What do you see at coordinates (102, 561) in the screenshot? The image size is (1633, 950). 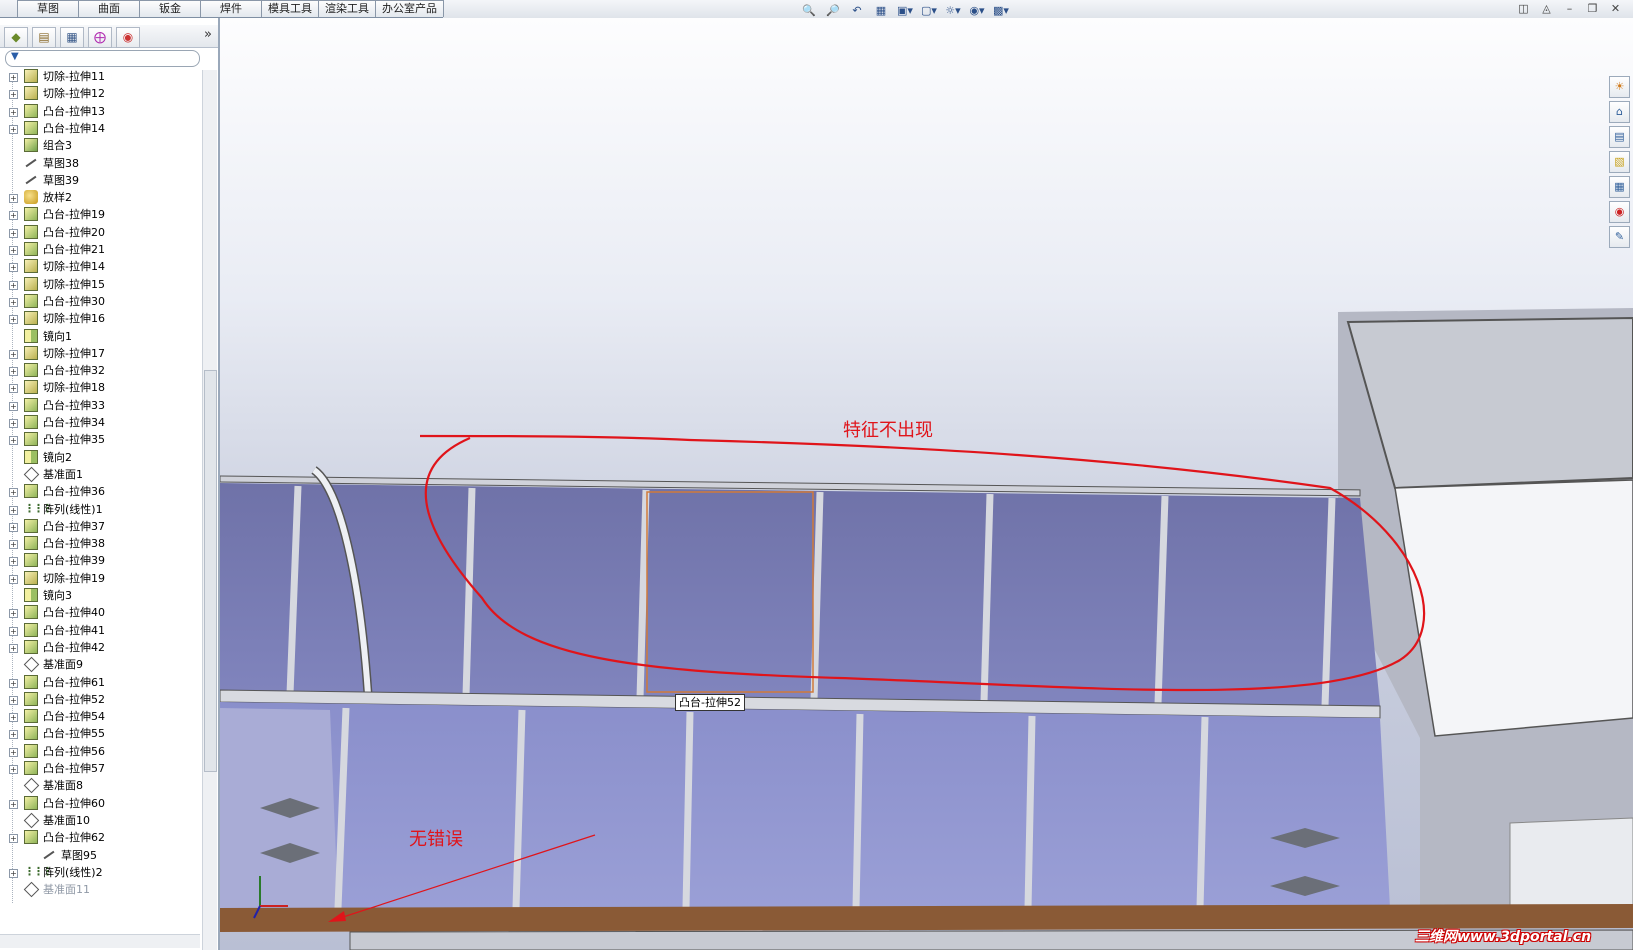 I see `tree-item: + 凸台-拉伸39` at bounding box center [102, 561].